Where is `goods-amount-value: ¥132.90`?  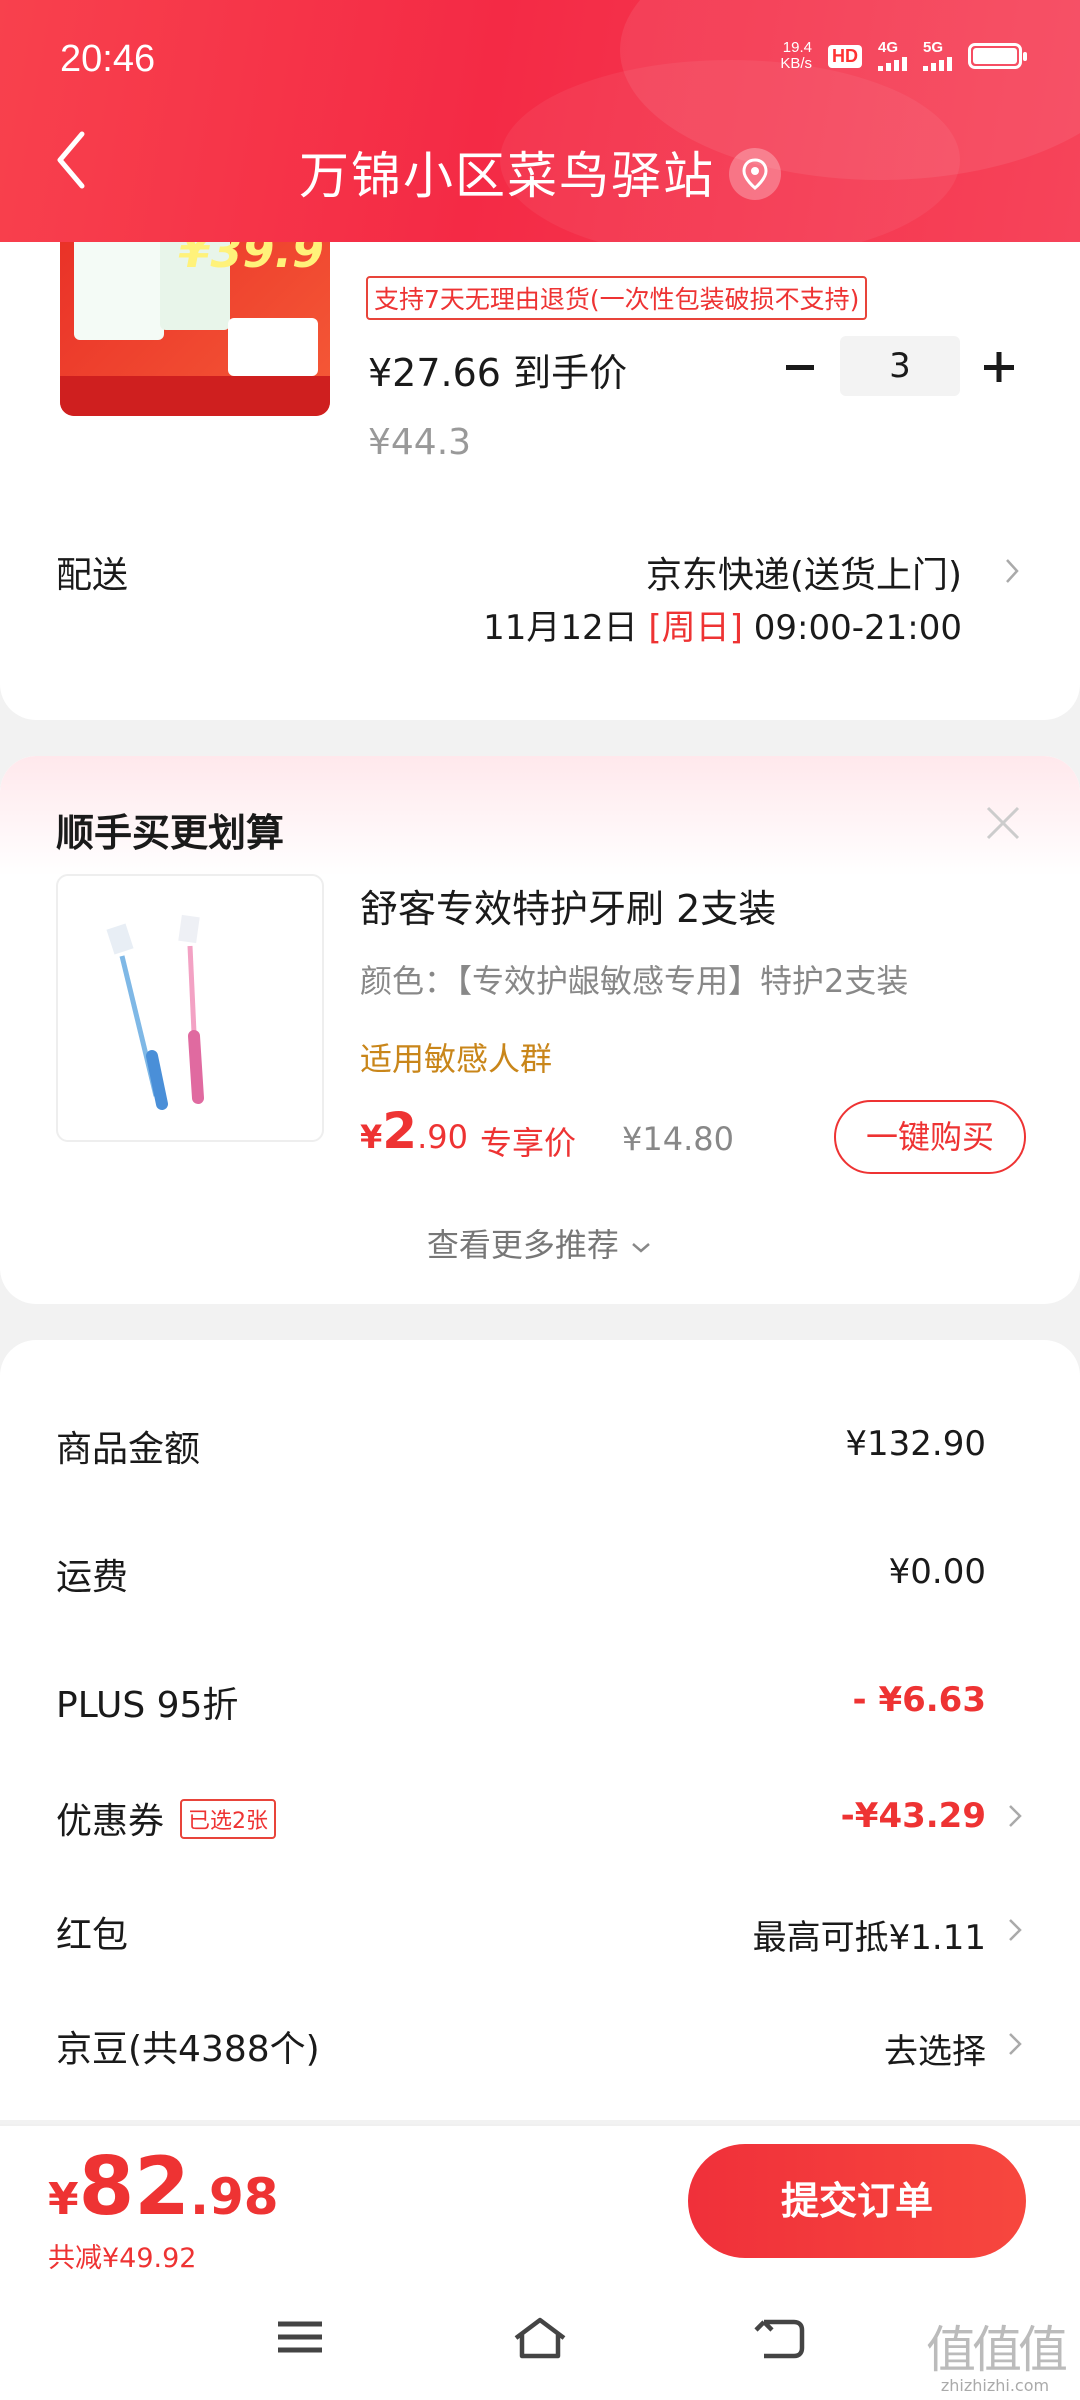
goods-amount-value: ¥132.90 is located at coordinates (915, 1444).